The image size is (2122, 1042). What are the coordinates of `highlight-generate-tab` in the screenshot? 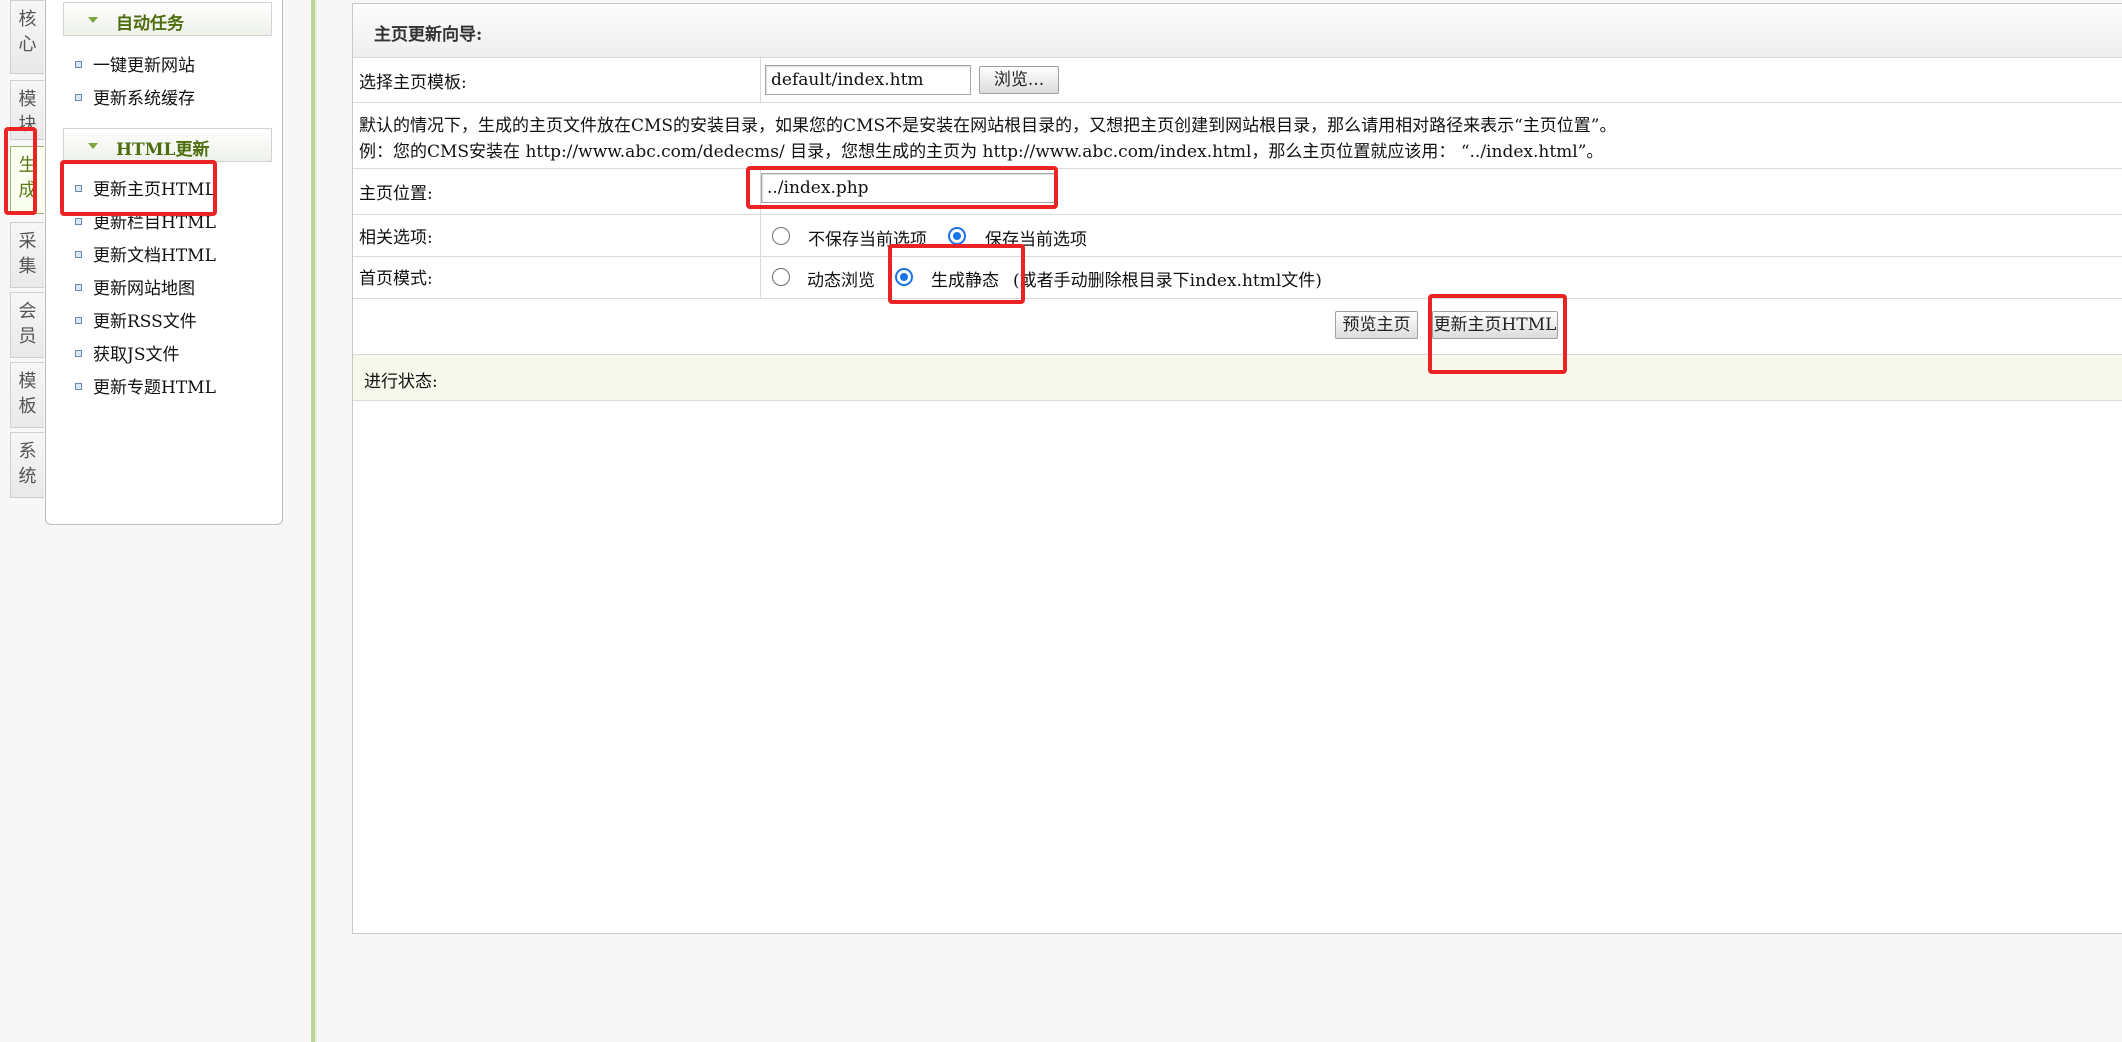 It's located at (20, 171).